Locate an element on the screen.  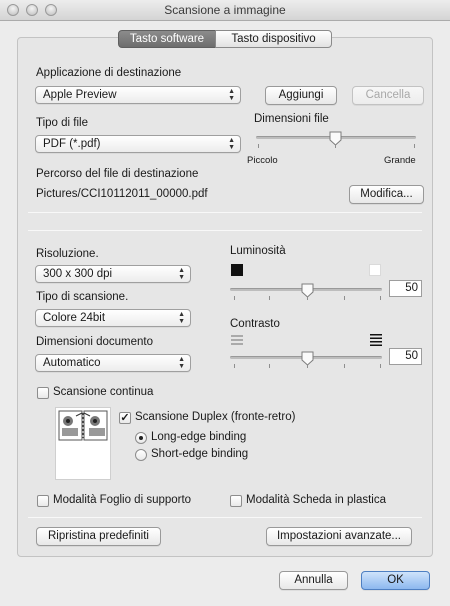
duplex-pages-icon is located at coordinates (83, 425).